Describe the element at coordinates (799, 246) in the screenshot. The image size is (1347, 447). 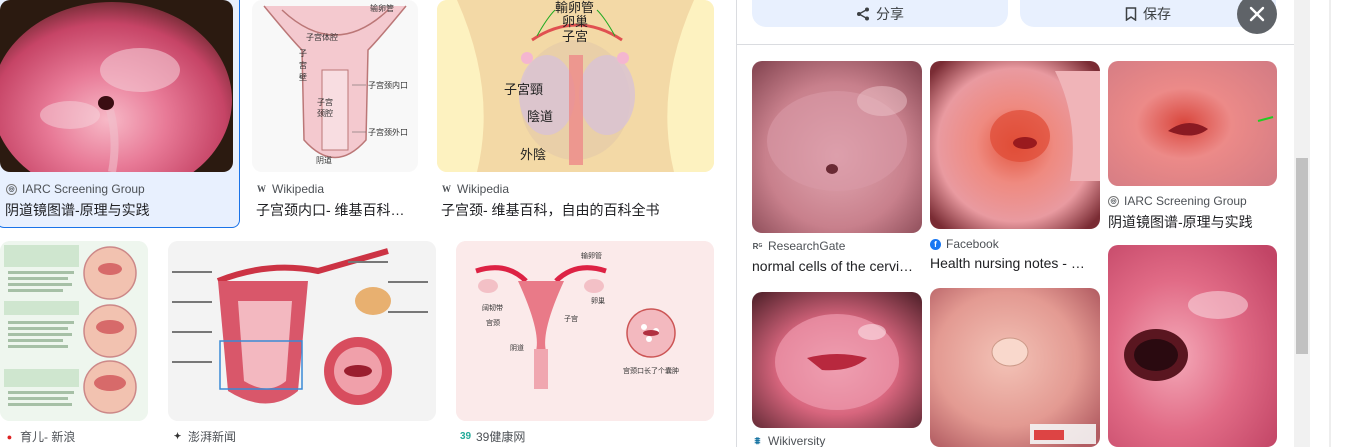
I see `related-source-1: RG ResearchGate` at that location.